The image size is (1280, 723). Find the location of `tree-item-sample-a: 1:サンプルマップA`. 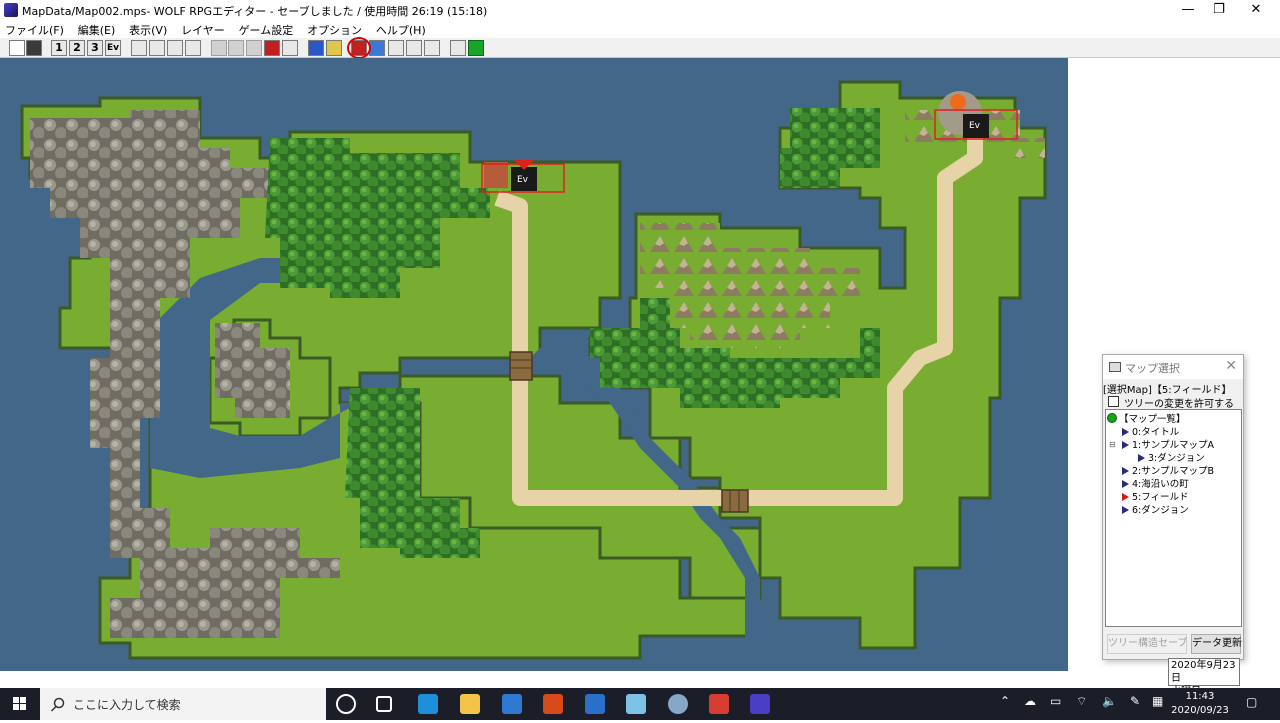

tree-item-sample-a: 1:サンプルマップA is located at coordinates (1168, 445).